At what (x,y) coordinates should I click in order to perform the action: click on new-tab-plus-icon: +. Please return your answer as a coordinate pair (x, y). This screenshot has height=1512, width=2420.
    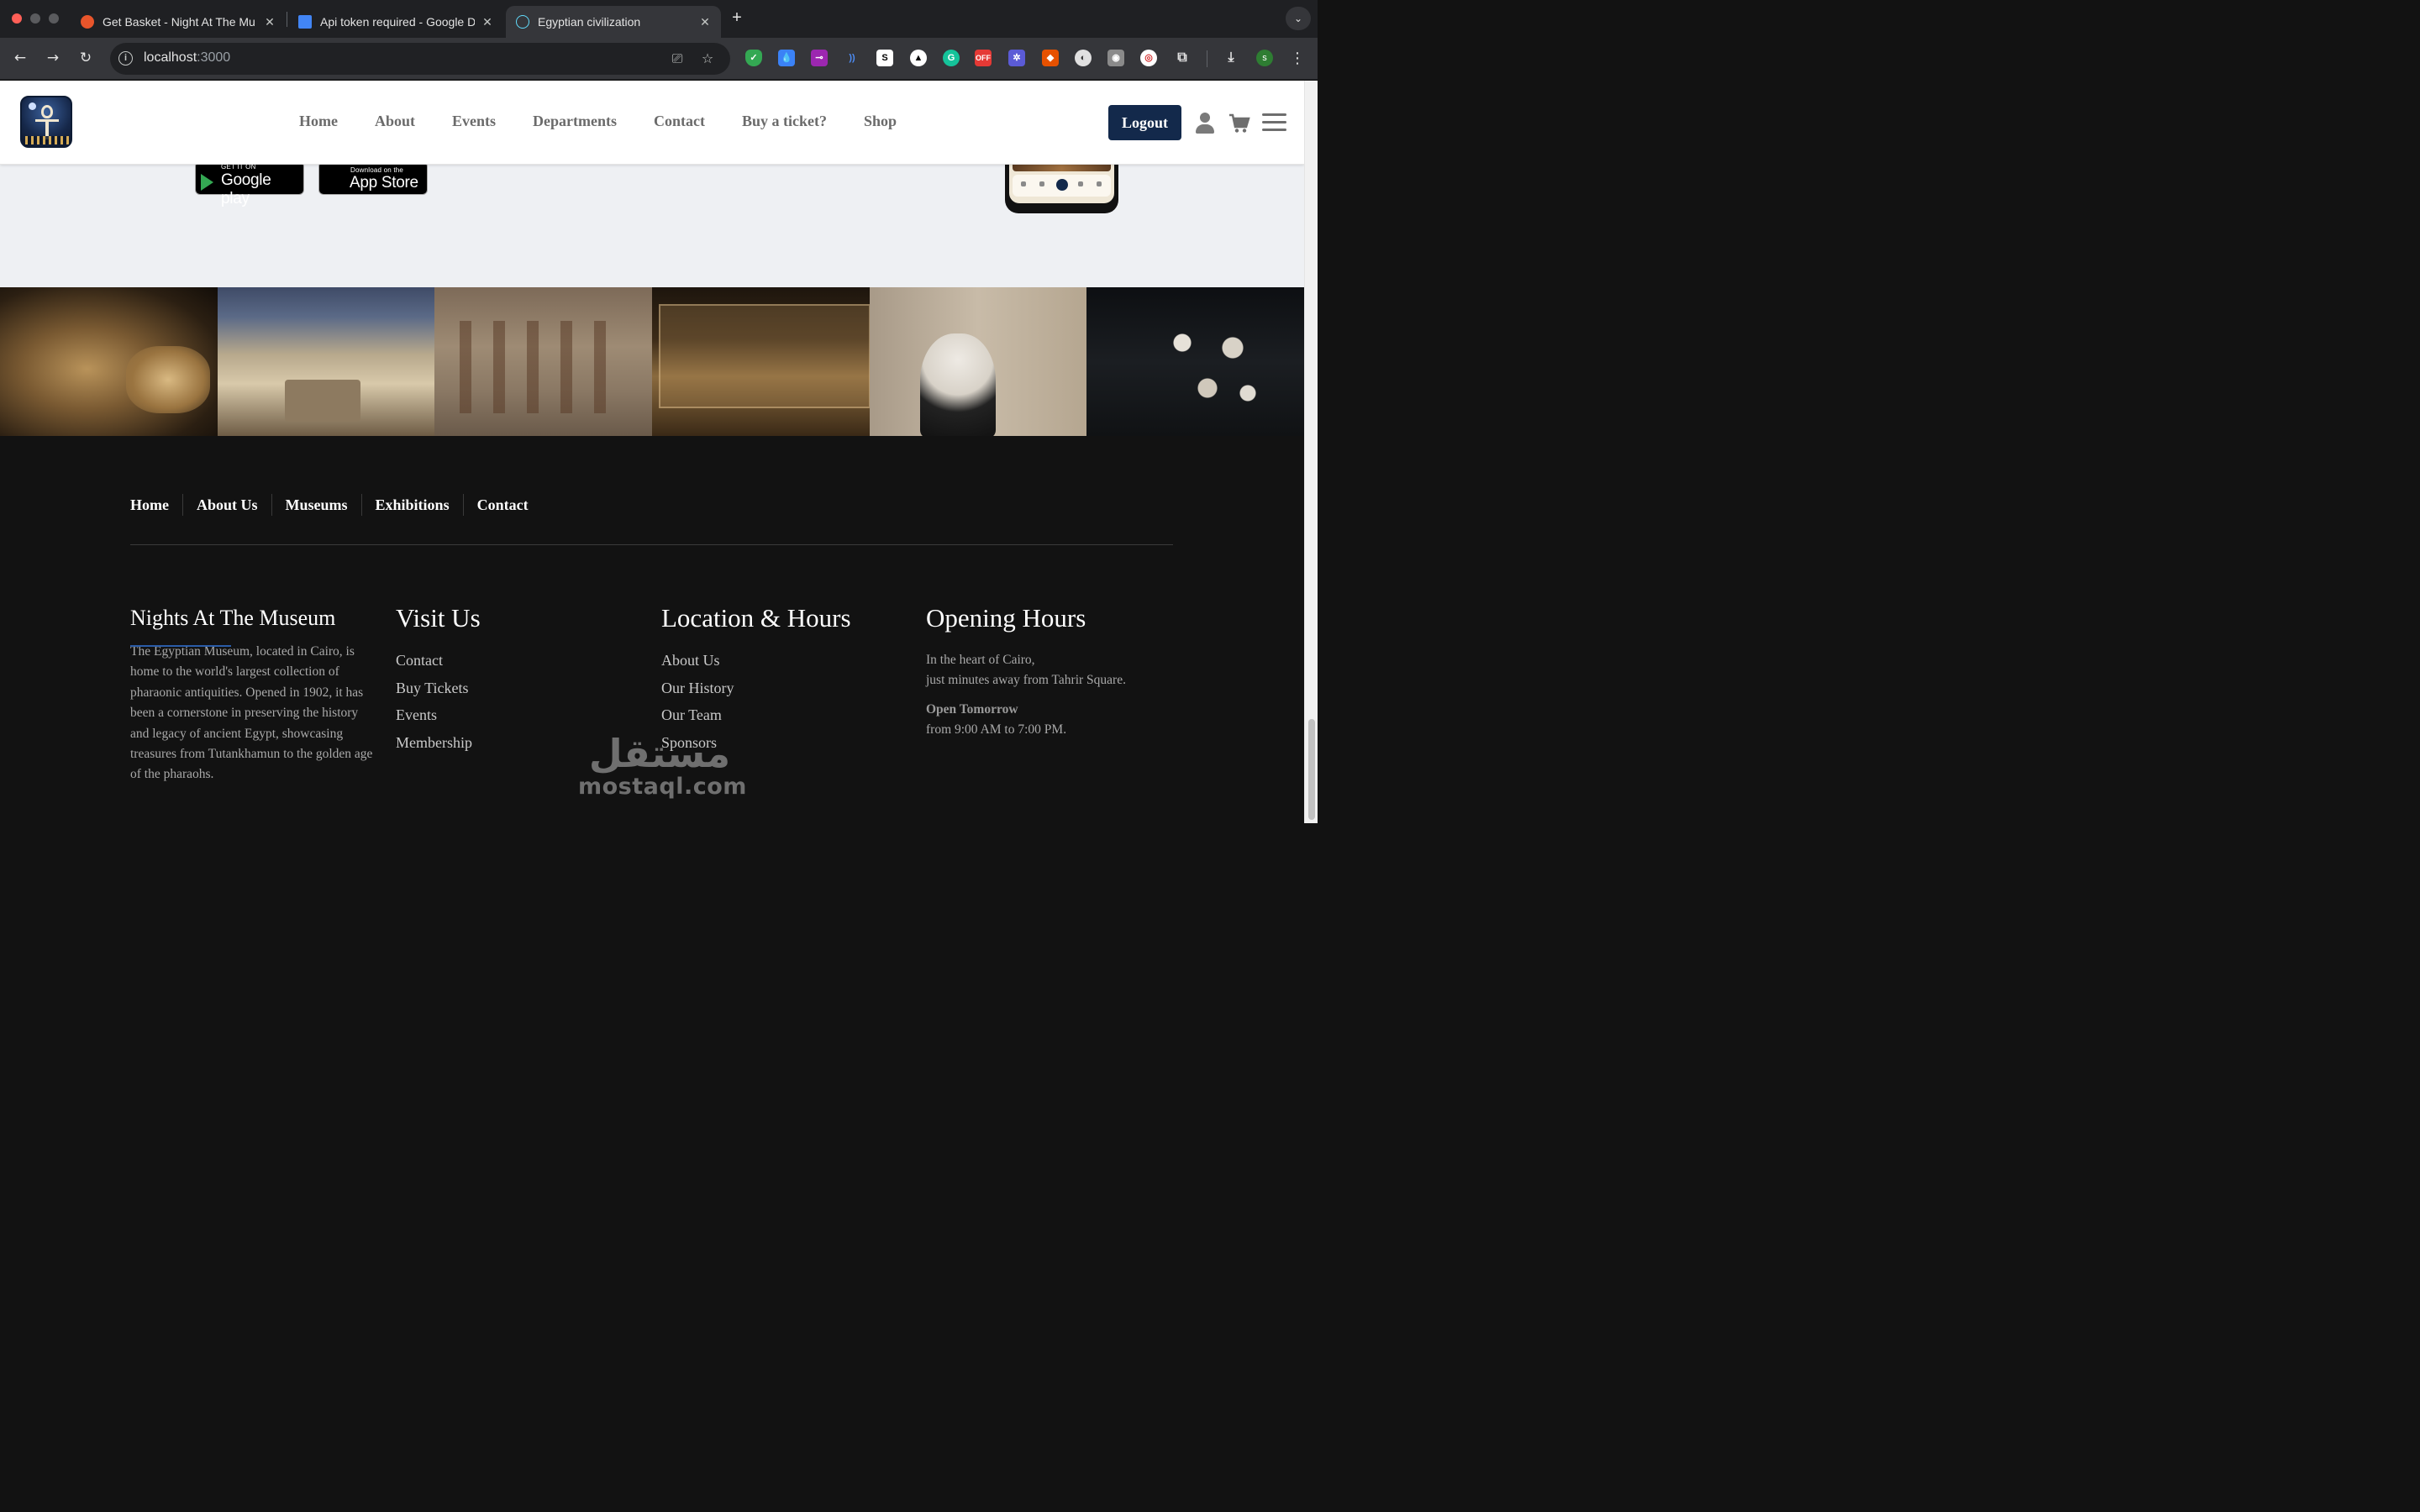
    Looking at the image, I should click on (737, 18).